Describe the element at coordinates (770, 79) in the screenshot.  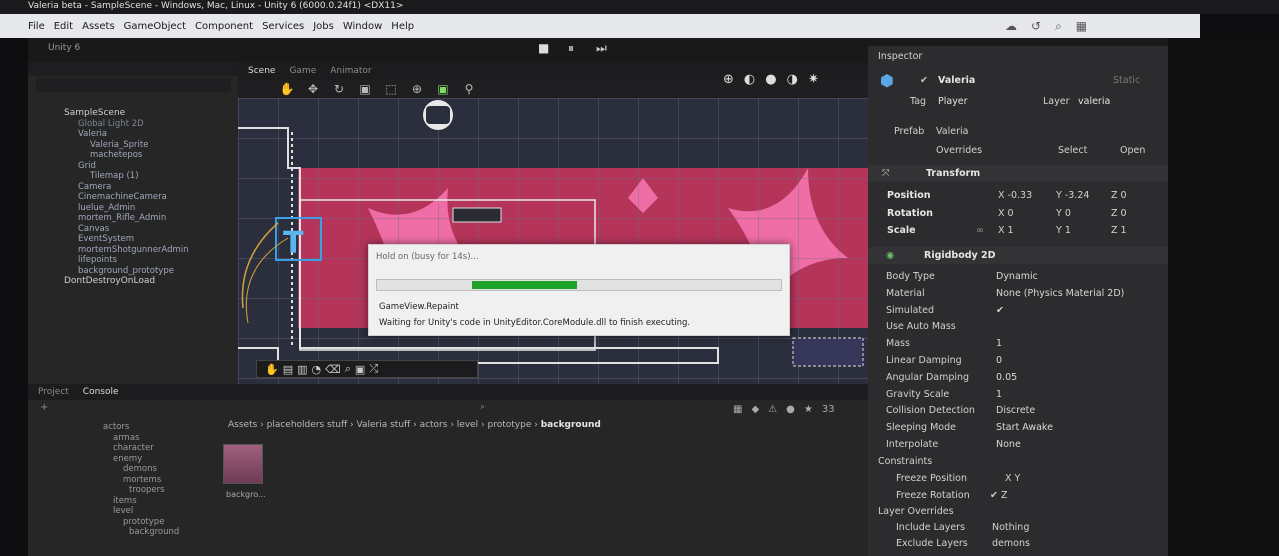
I see `shading-icon: ●` at that location.